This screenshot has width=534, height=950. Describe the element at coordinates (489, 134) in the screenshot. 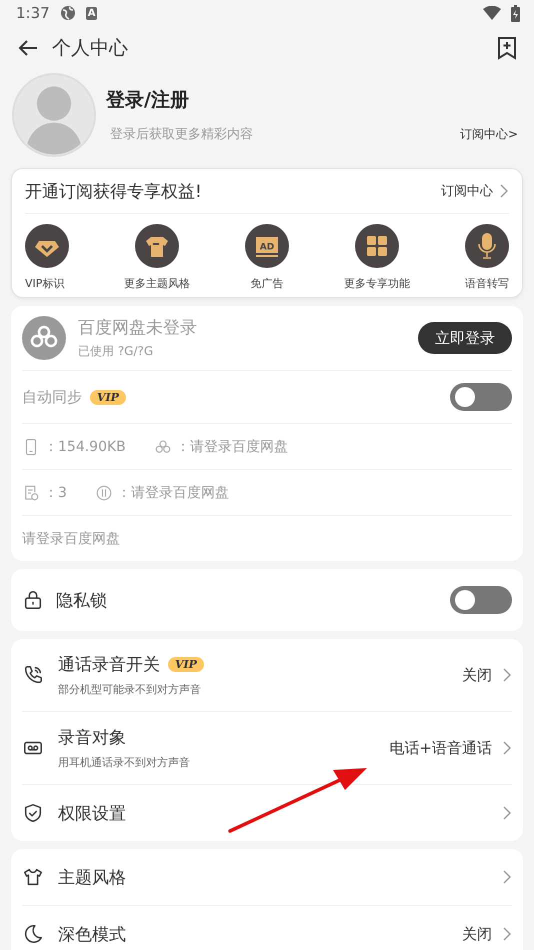

I see `subscription-center-link: 订阅中心>` at that location.